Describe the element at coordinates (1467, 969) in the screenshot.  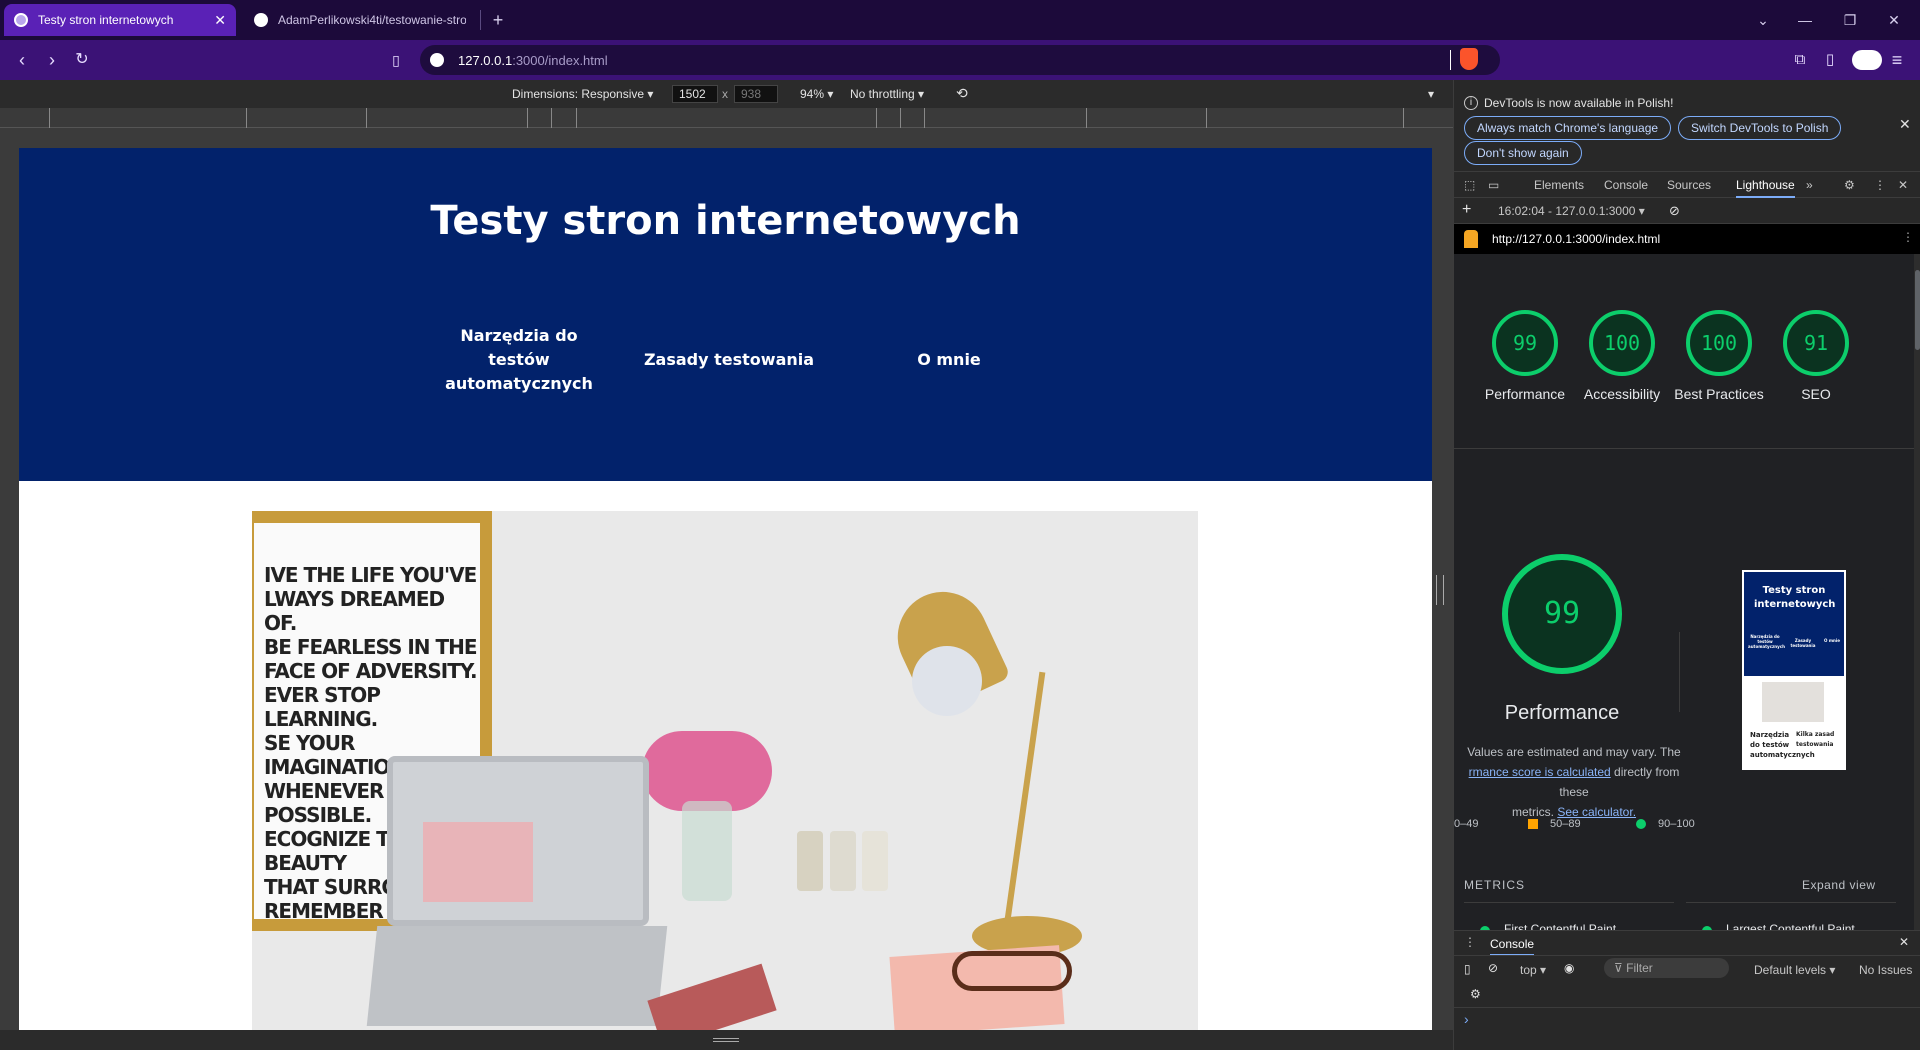
I see `sidebar-toggle-icon: ▯` at that location.